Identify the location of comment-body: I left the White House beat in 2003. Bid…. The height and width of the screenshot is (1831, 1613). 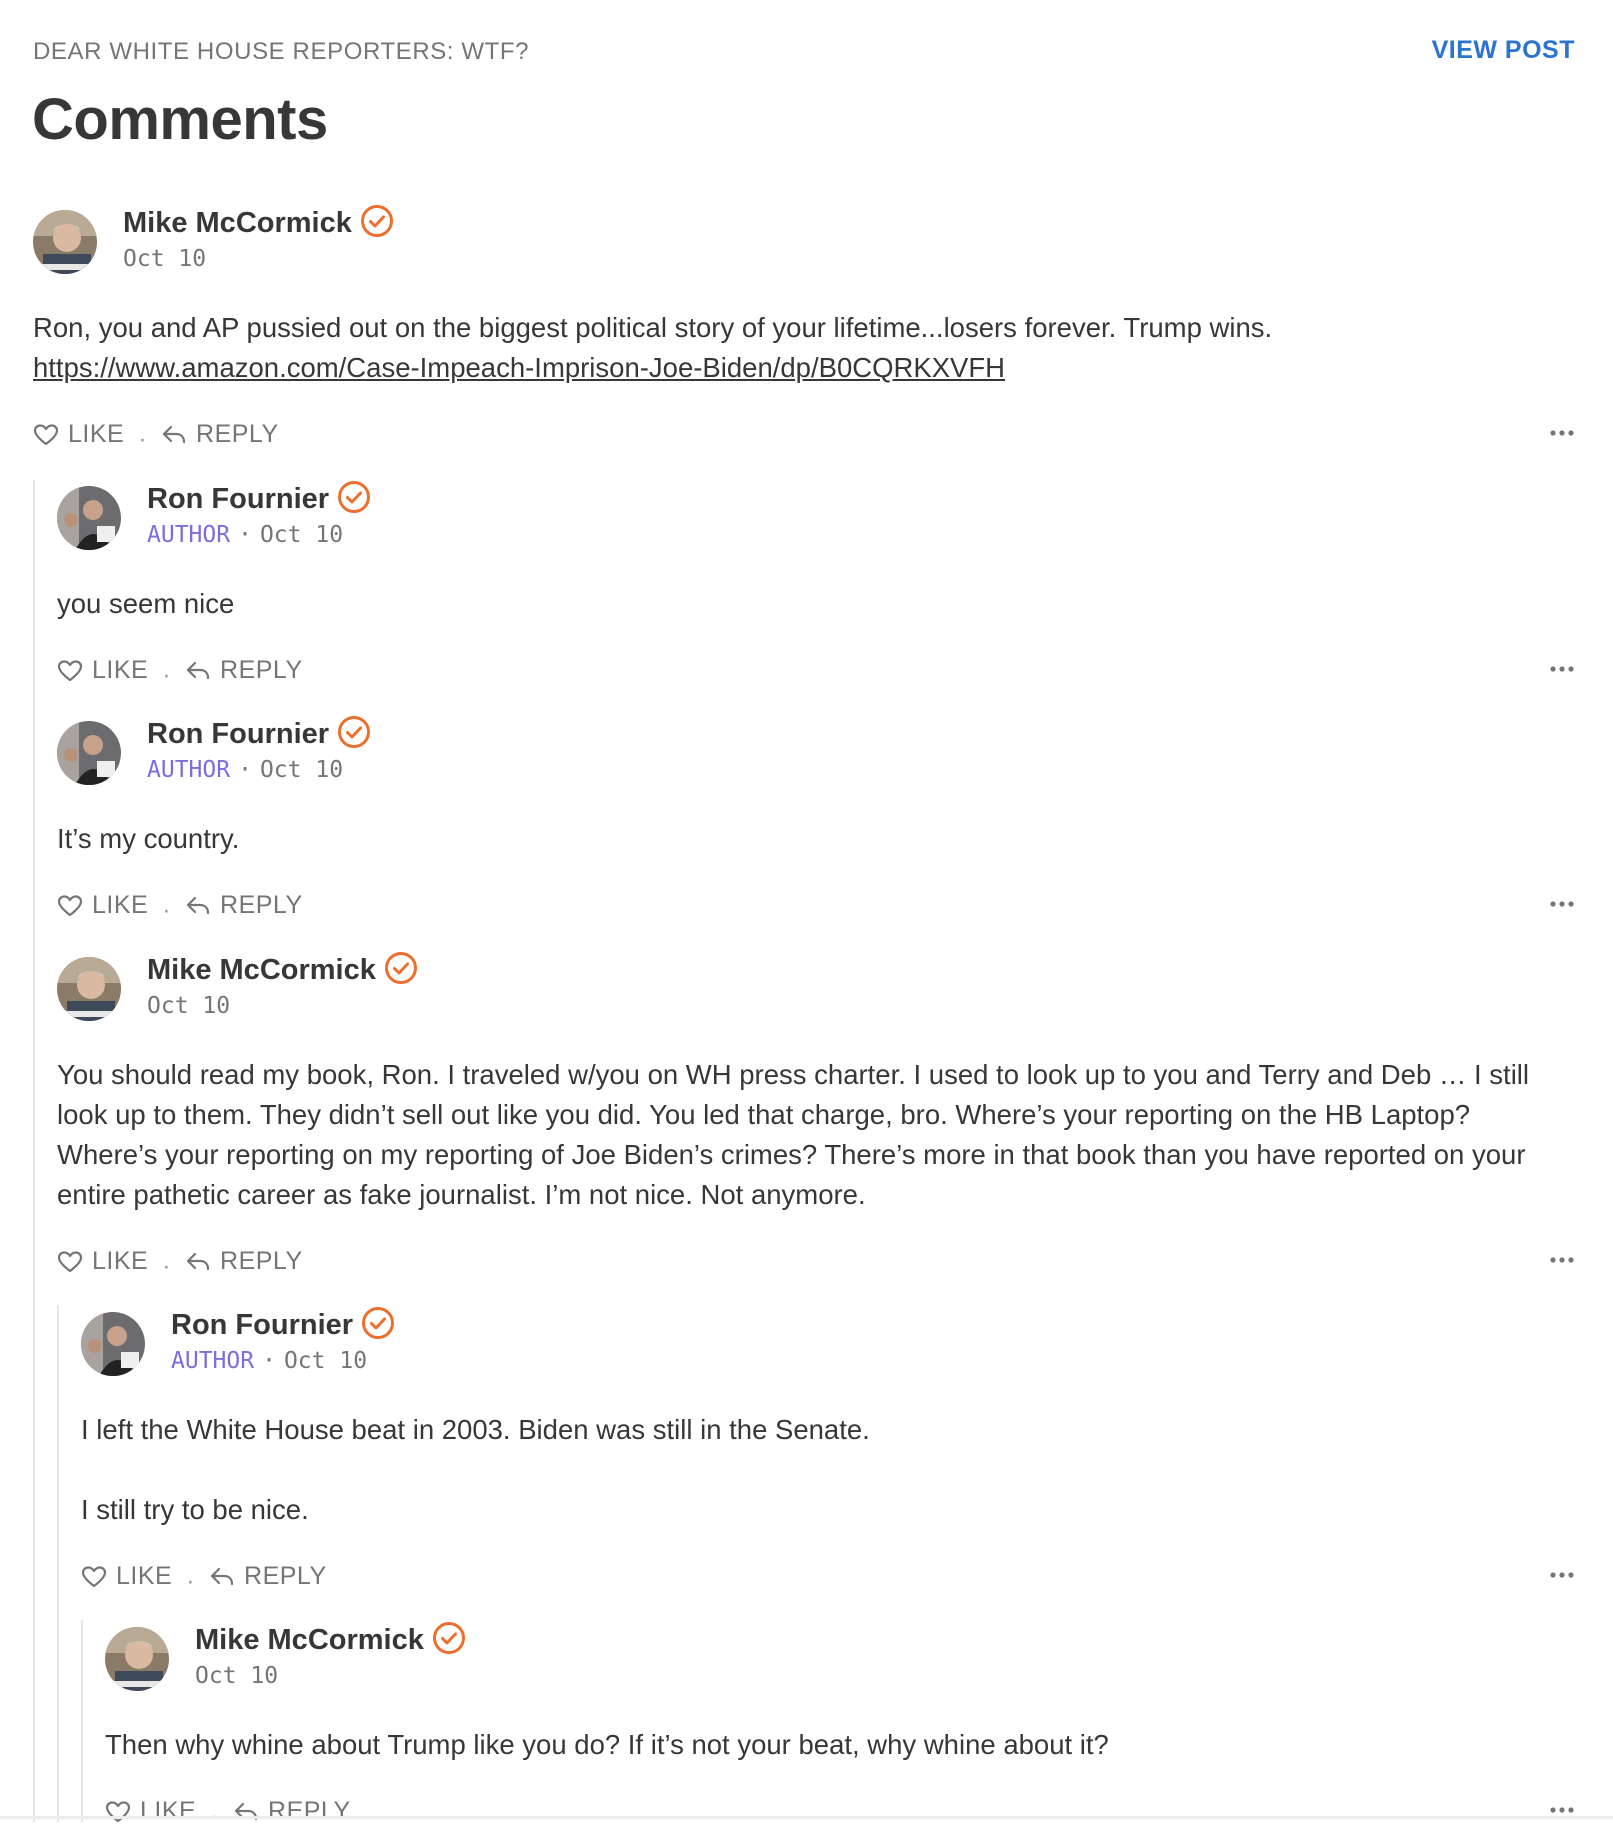
(828, 1470).